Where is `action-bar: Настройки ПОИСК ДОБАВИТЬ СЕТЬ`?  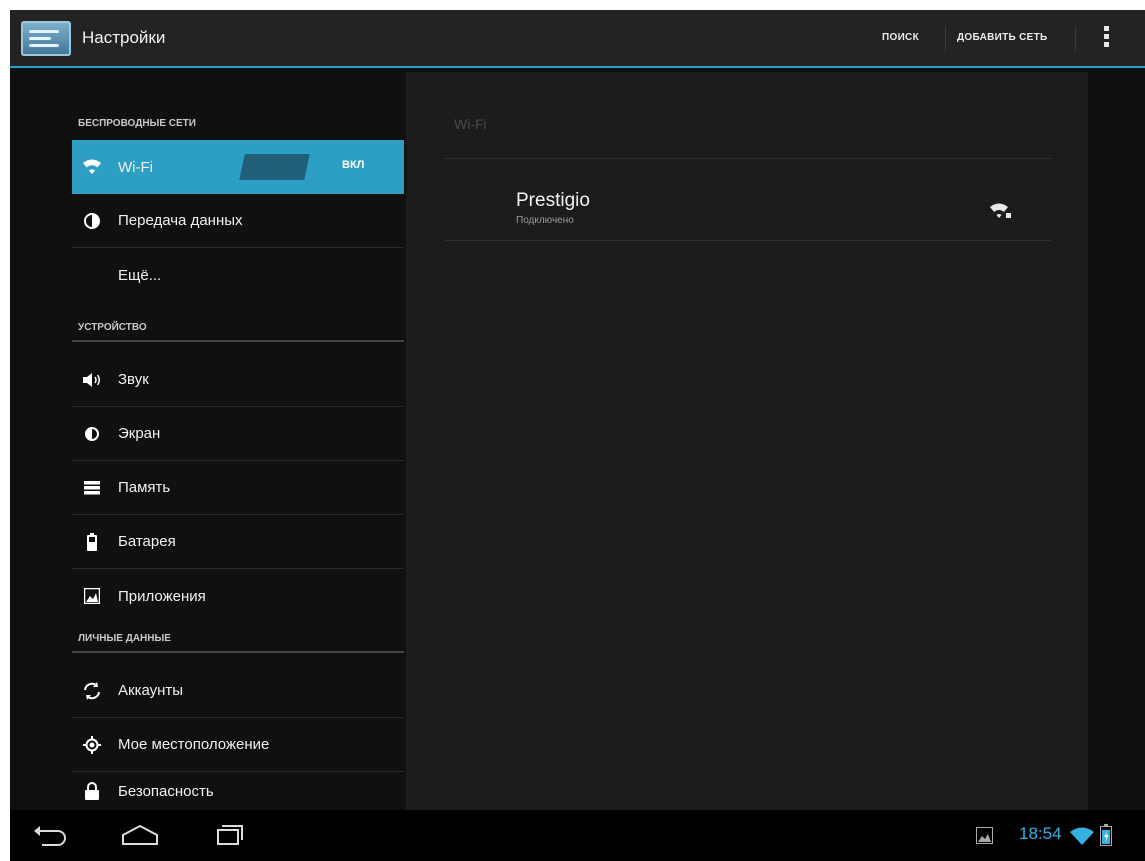
action-bar: Настройки ПОИСК ДОБАВИТЬ СЕТЬ is located at coordinates (577, 39).